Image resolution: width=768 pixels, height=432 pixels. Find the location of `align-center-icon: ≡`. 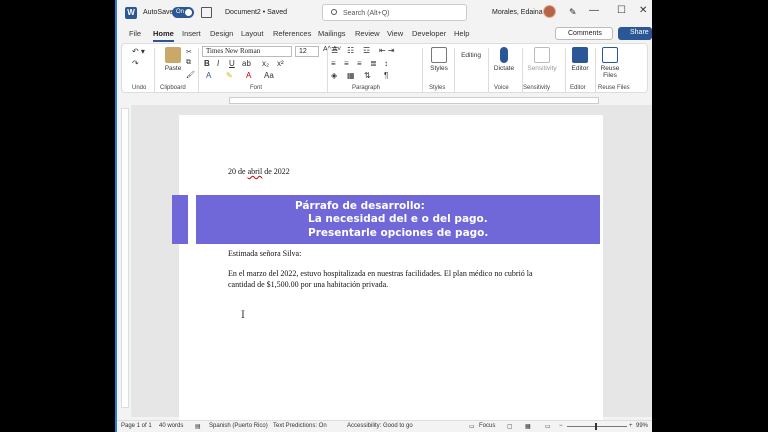

align-center-icon: ≡ is located at coordinates (346, 63).